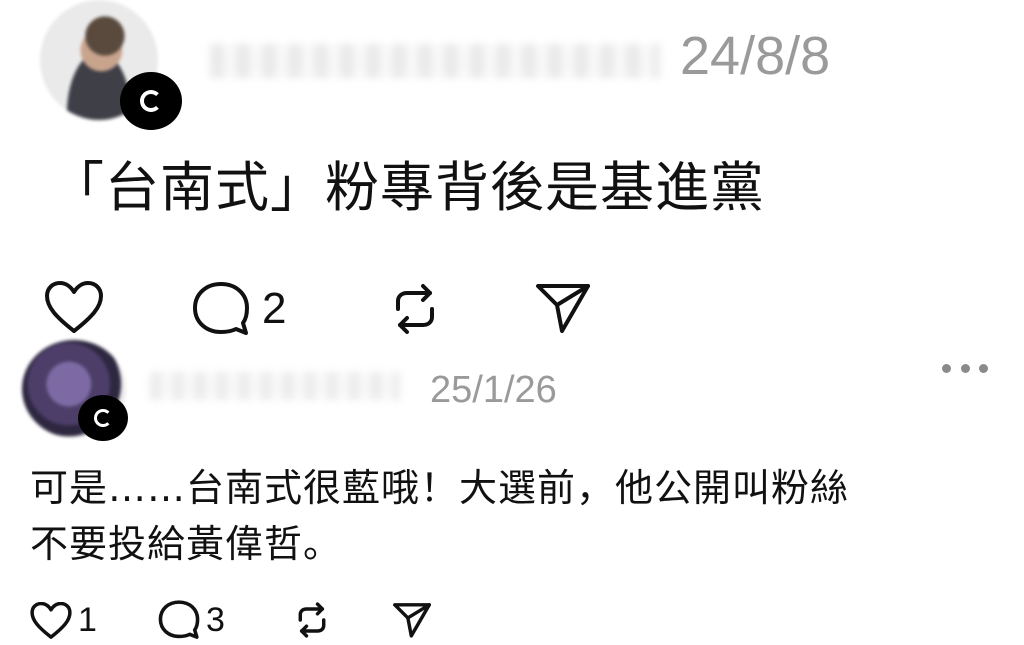 The height and width of the screenshot is (645, 1024). What do you see at coordinates (493, 390) in the screenshot?
I see `reply-timestamp: 25/1/26` at bounding box center [493, 390].